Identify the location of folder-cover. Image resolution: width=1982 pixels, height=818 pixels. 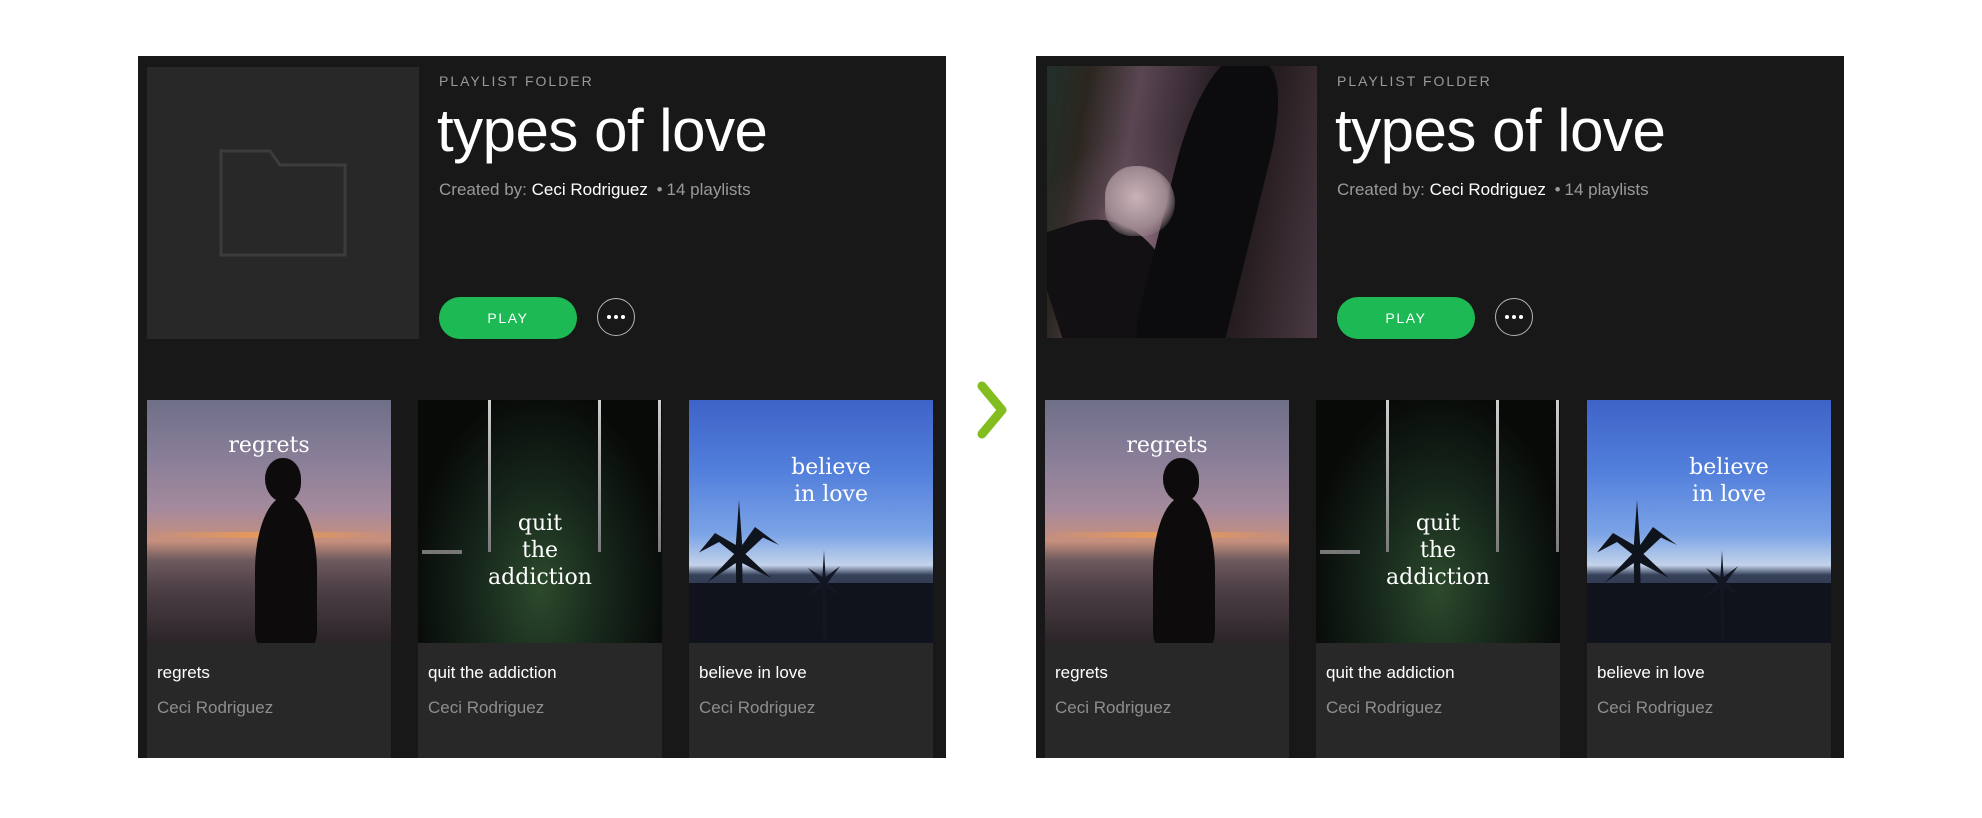
(283, 203).